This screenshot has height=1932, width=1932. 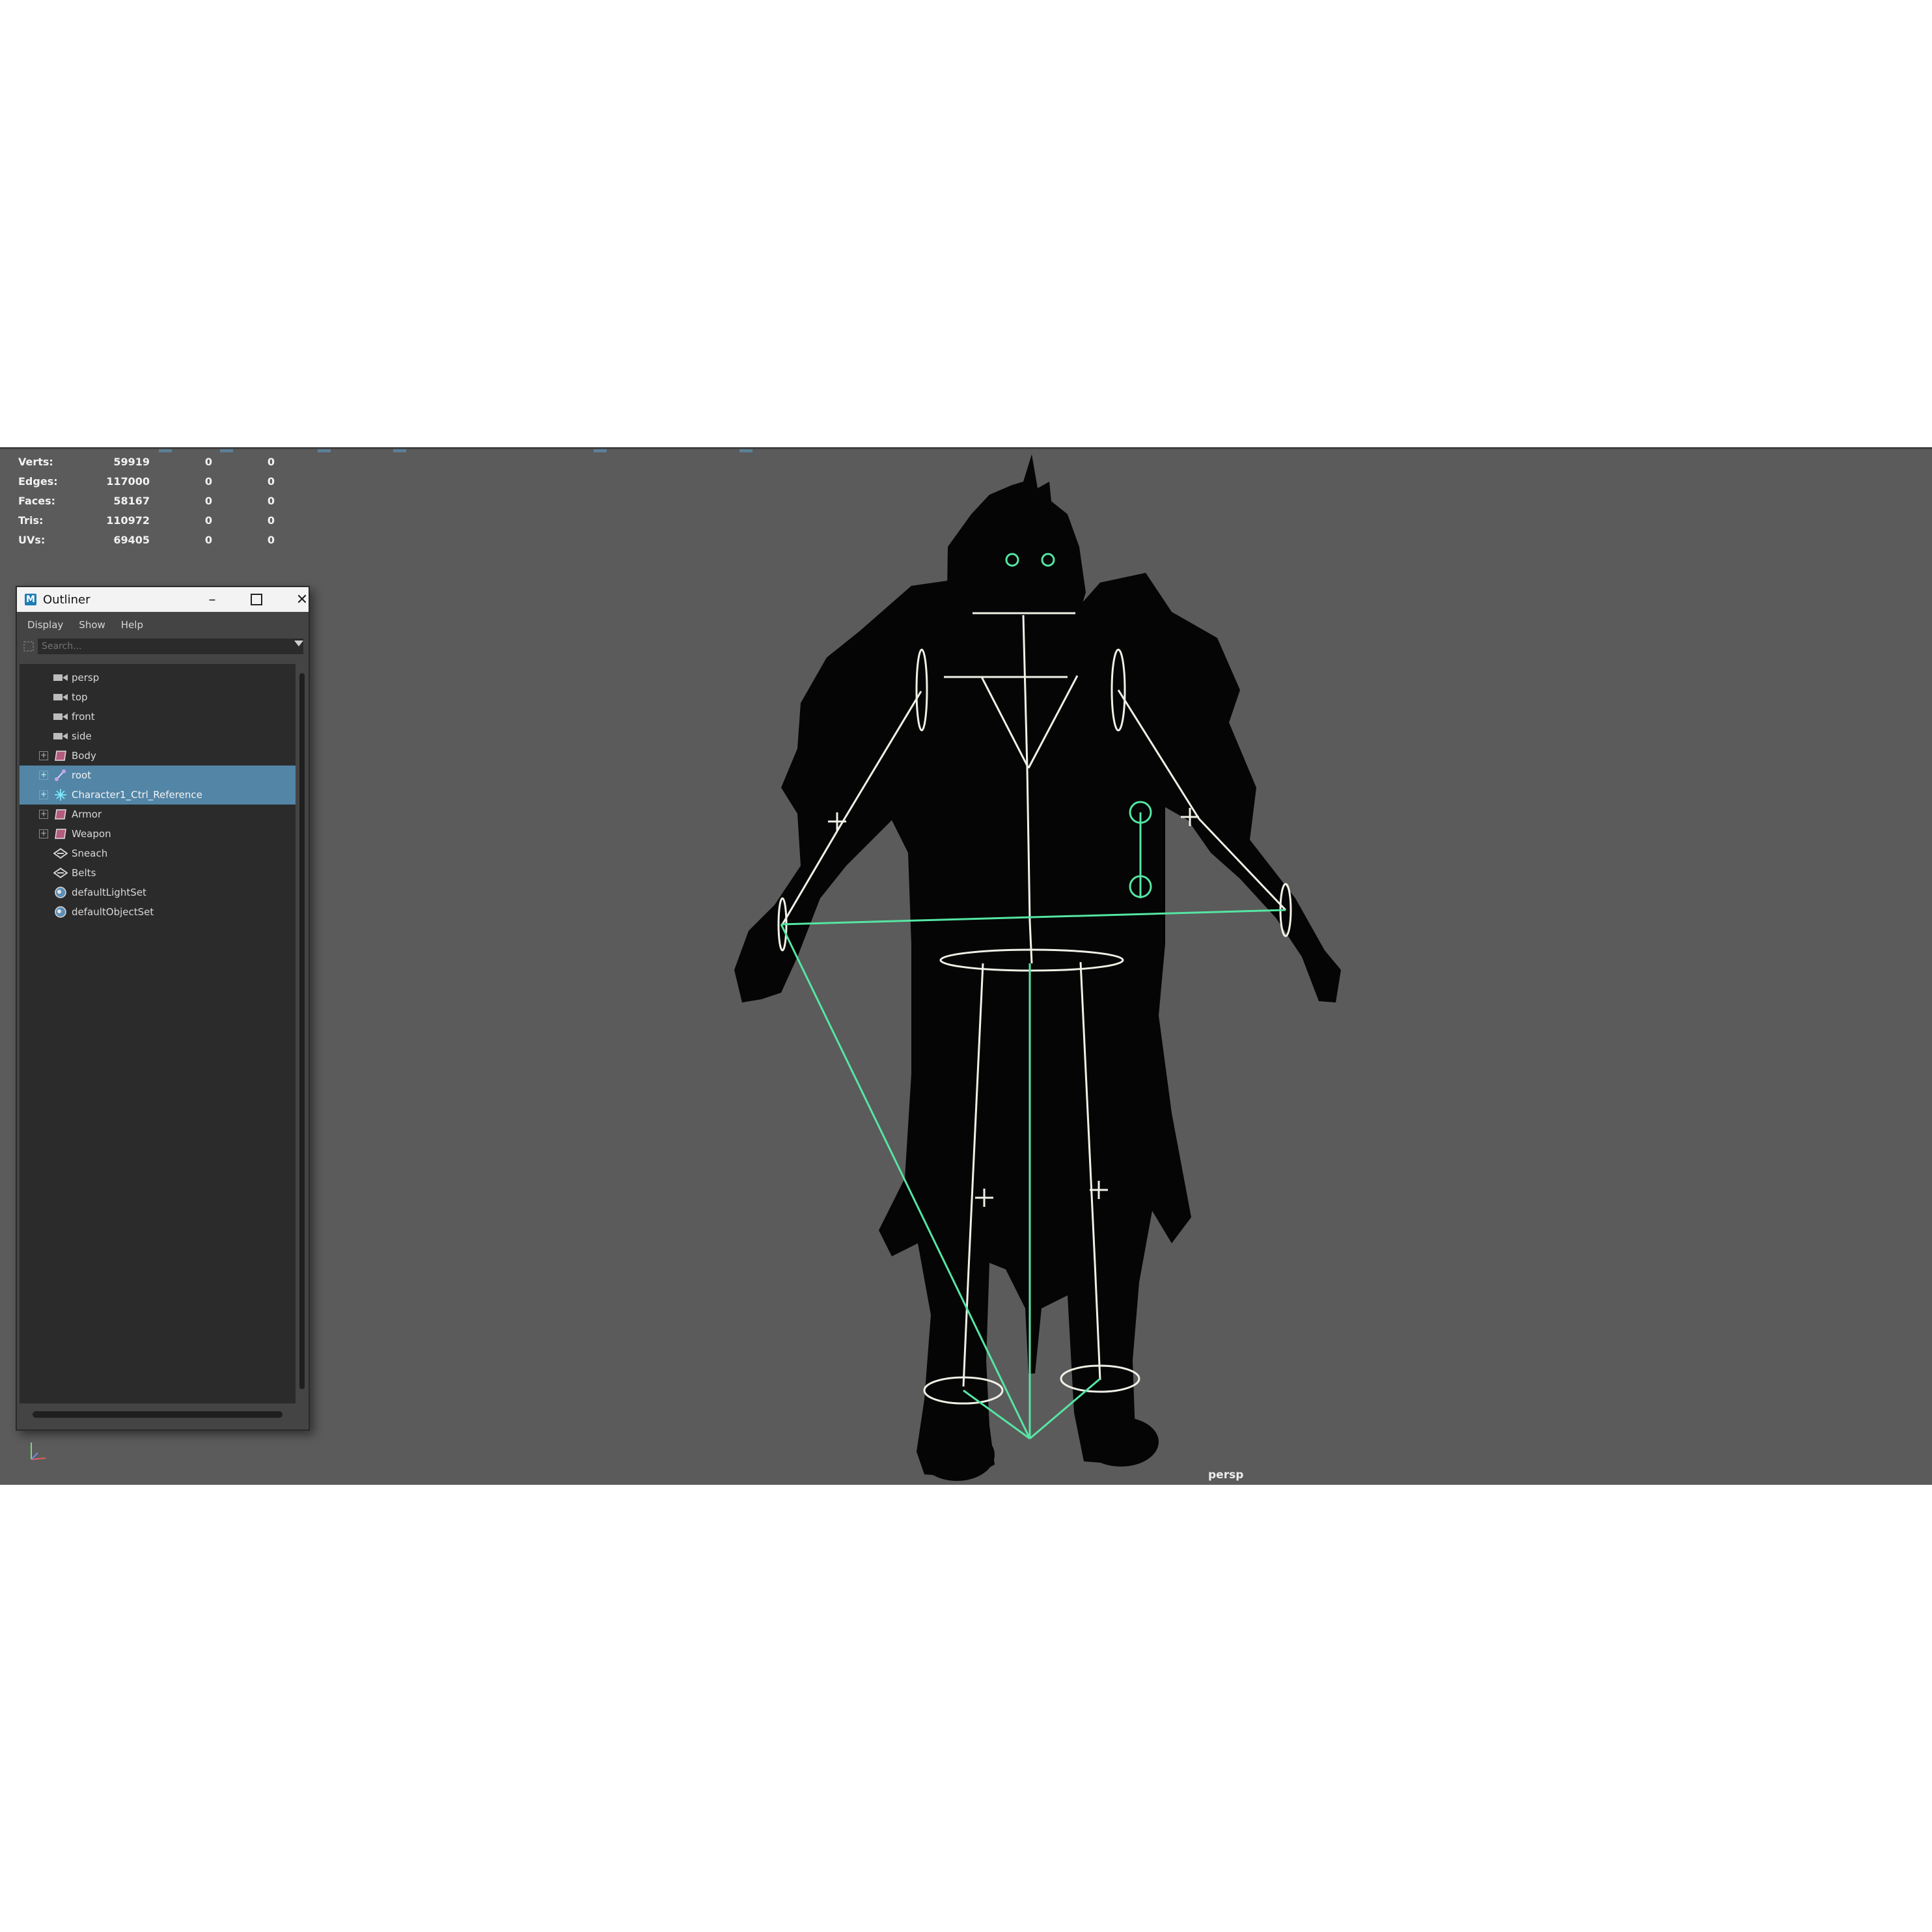 I want to click on search-input, so click(x=170, y=646).